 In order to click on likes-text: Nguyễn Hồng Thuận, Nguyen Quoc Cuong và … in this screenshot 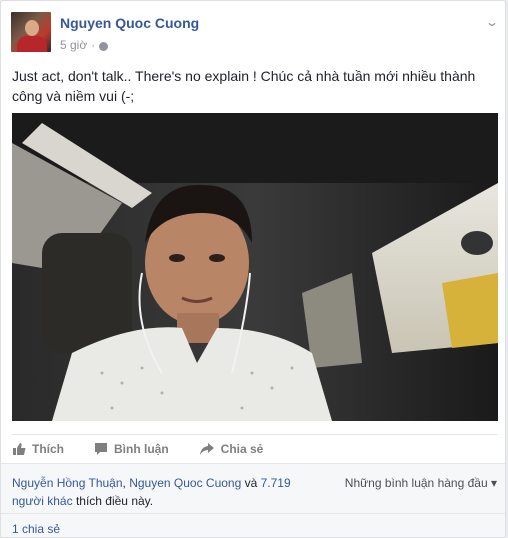, I will do `click(157, 492)`.